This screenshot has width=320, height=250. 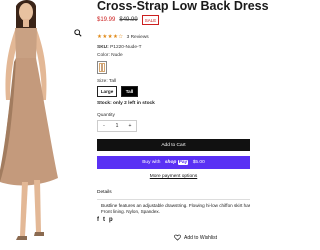 I want to click on quantity-value: 1, so click(x=117, y=126).